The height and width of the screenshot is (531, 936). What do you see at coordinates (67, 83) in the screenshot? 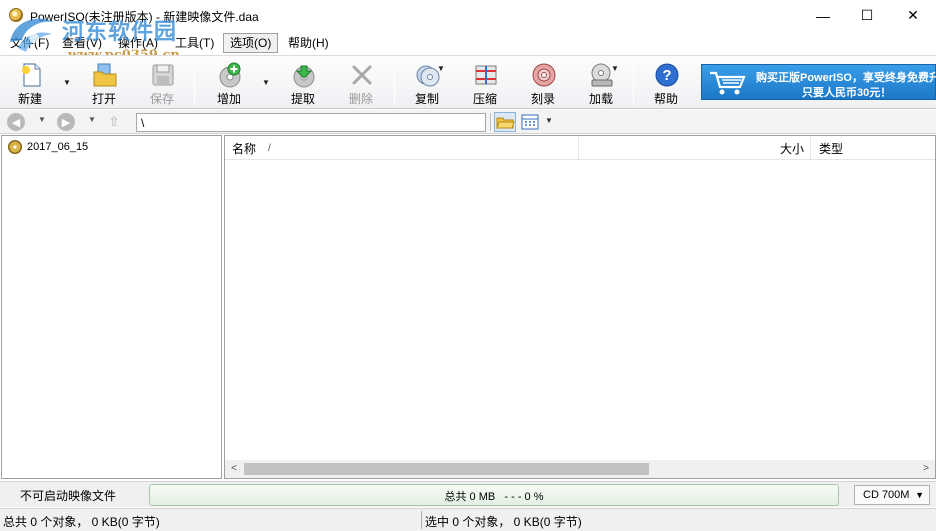
I see `new-dropdown-icon: ▼` at bounding box center [67, 83].